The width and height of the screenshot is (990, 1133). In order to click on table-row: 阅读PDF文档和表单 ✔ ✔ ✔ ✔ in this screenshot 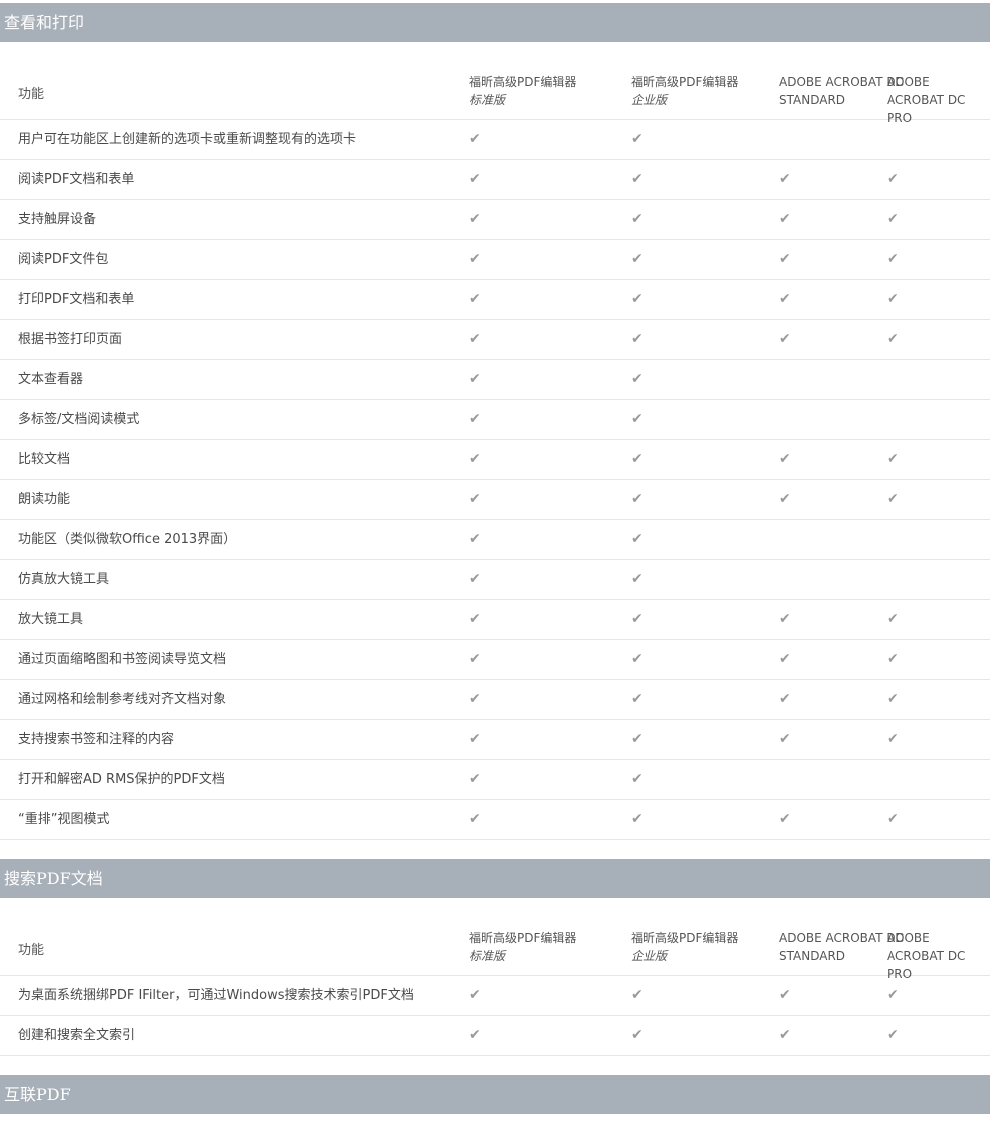, I will do `click(495, 180)`.